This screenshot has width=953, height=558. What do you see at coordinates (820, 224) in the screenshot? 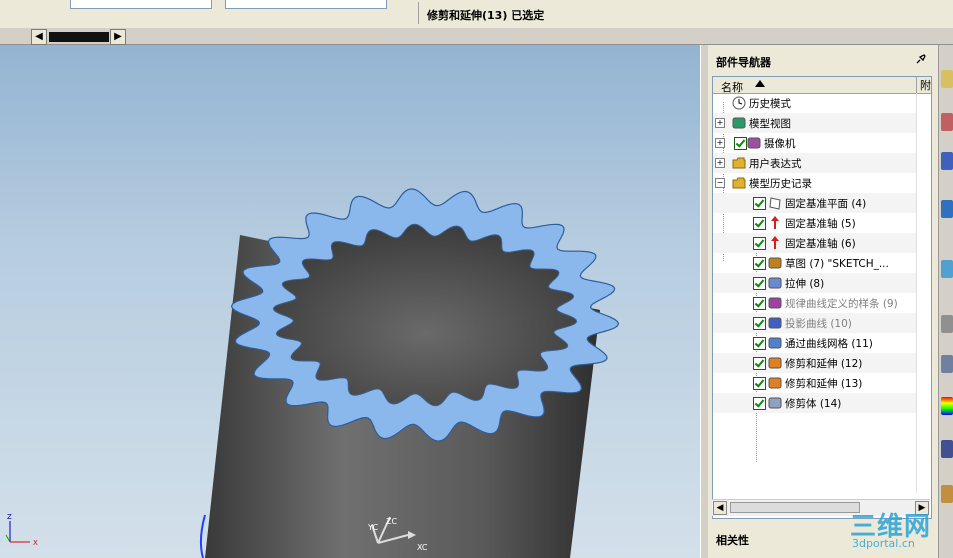
I see `tree-node-label: 固定基准轴 (5)` at bounding box center [820, 224].